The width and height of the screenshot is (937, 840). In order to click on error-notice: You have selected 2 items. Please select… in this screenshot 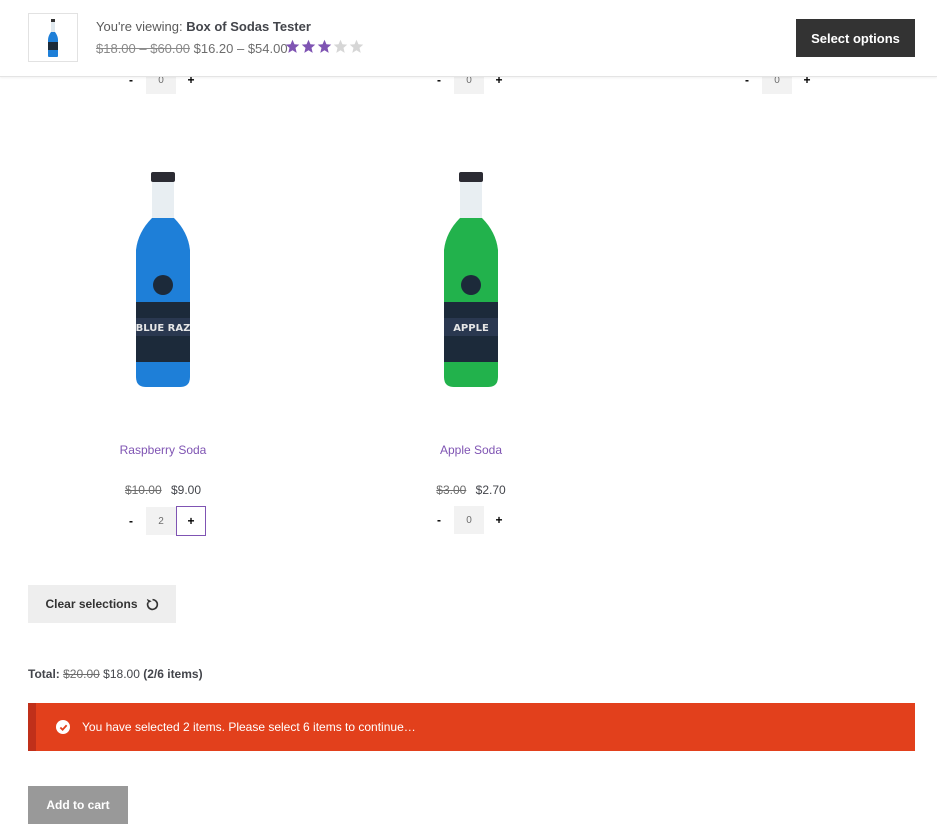, I will do `click(471, 727)`.